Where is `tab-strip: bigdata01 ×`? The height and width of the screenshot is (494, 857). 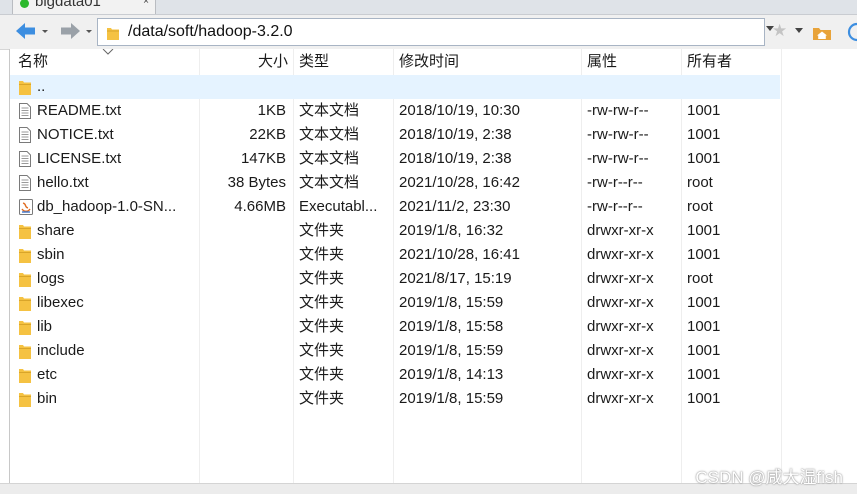
tab-strip: bigdata01 × is located at coordinates (428, 7).